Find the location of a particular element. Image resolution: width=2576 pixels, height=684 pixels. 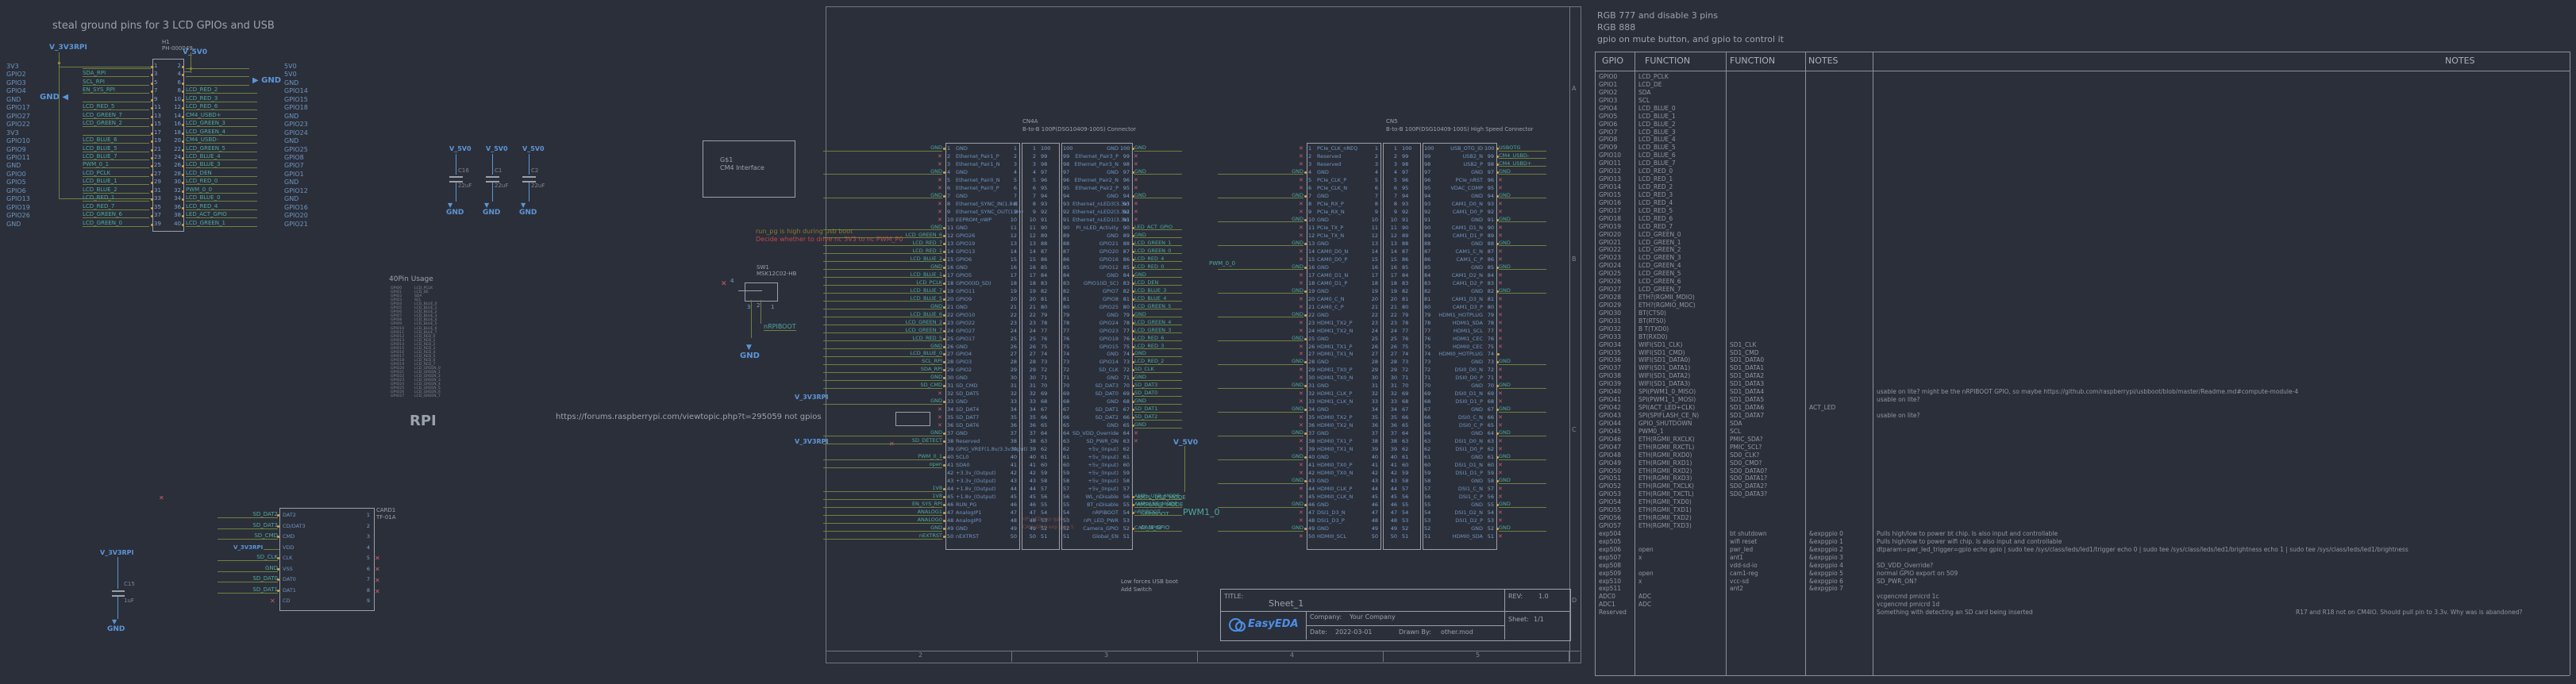

pin-number: 24 is located at coordinates (177, 156).